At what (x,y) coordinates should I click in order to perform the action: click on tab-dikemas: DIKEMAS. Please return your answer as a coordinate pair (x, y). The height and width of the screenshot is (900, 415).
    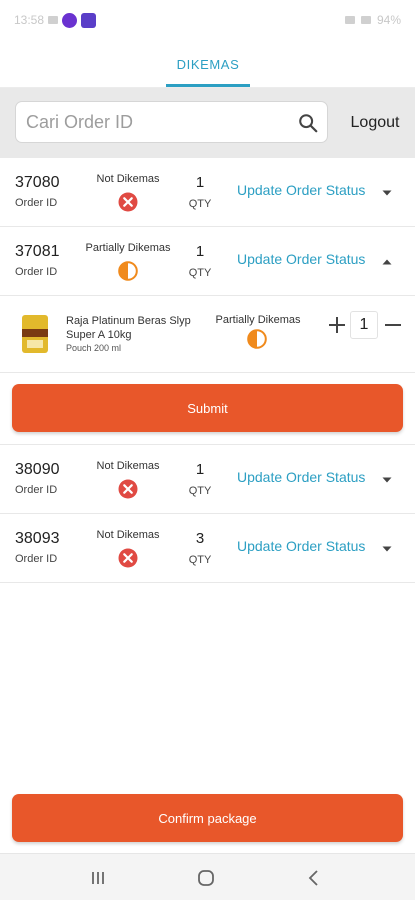
    Looking at the image, I should click on (208, 64).